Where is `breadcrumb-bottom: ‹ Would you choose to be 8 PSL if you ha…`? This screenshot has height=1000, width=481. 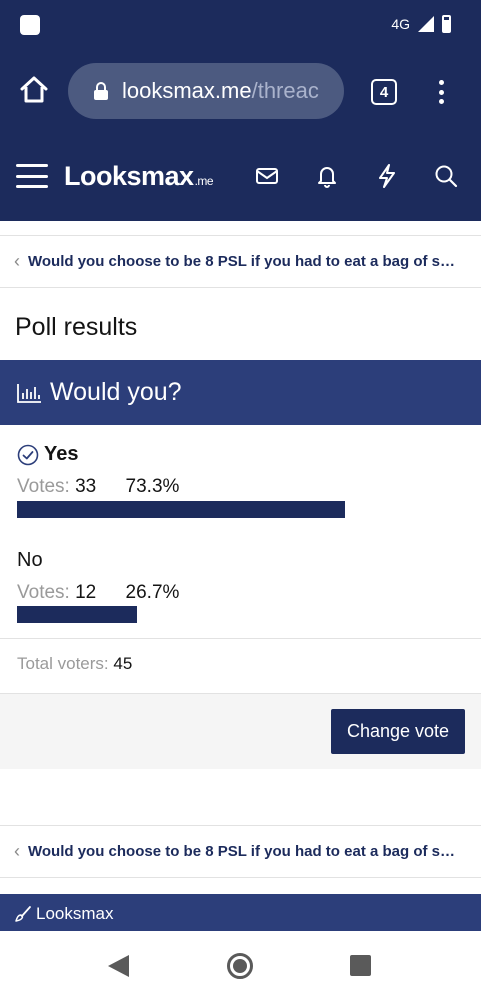
breadcrumb-bottom: ‹ Would you choose to be 8 PSL if you ha… is located at coordinates (240, 852).